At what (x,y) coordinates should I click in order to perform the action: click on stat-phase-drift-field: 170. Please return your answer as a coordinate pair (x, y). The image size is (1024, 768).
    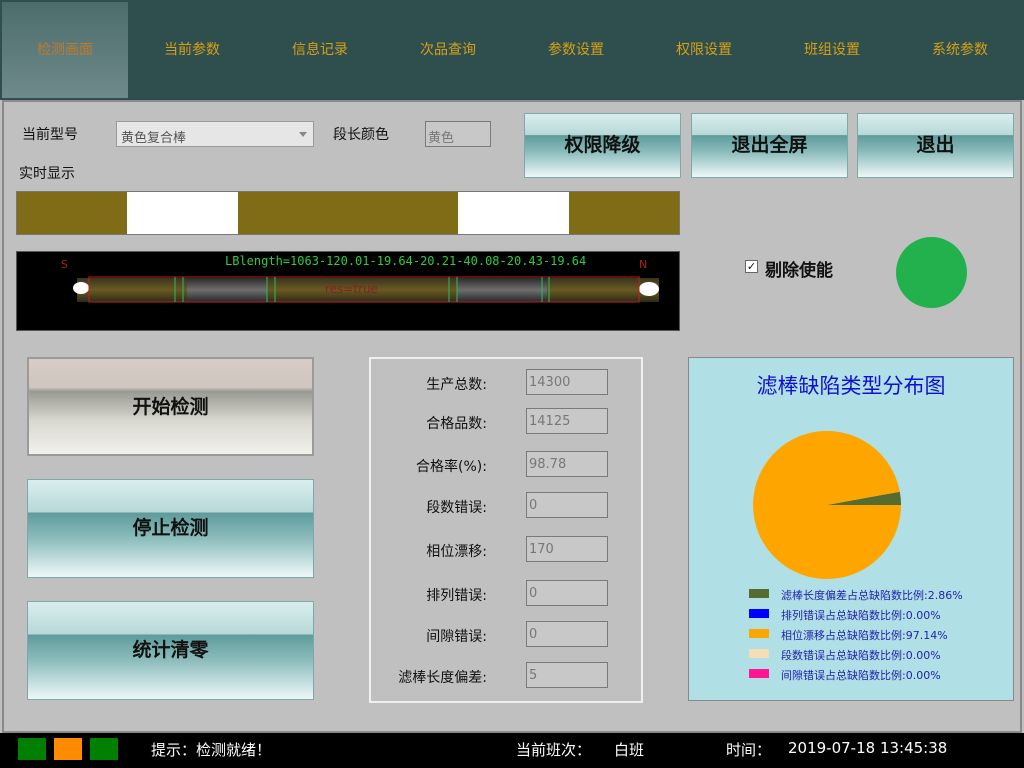
    Looking at the image, I should click on (567, 549).